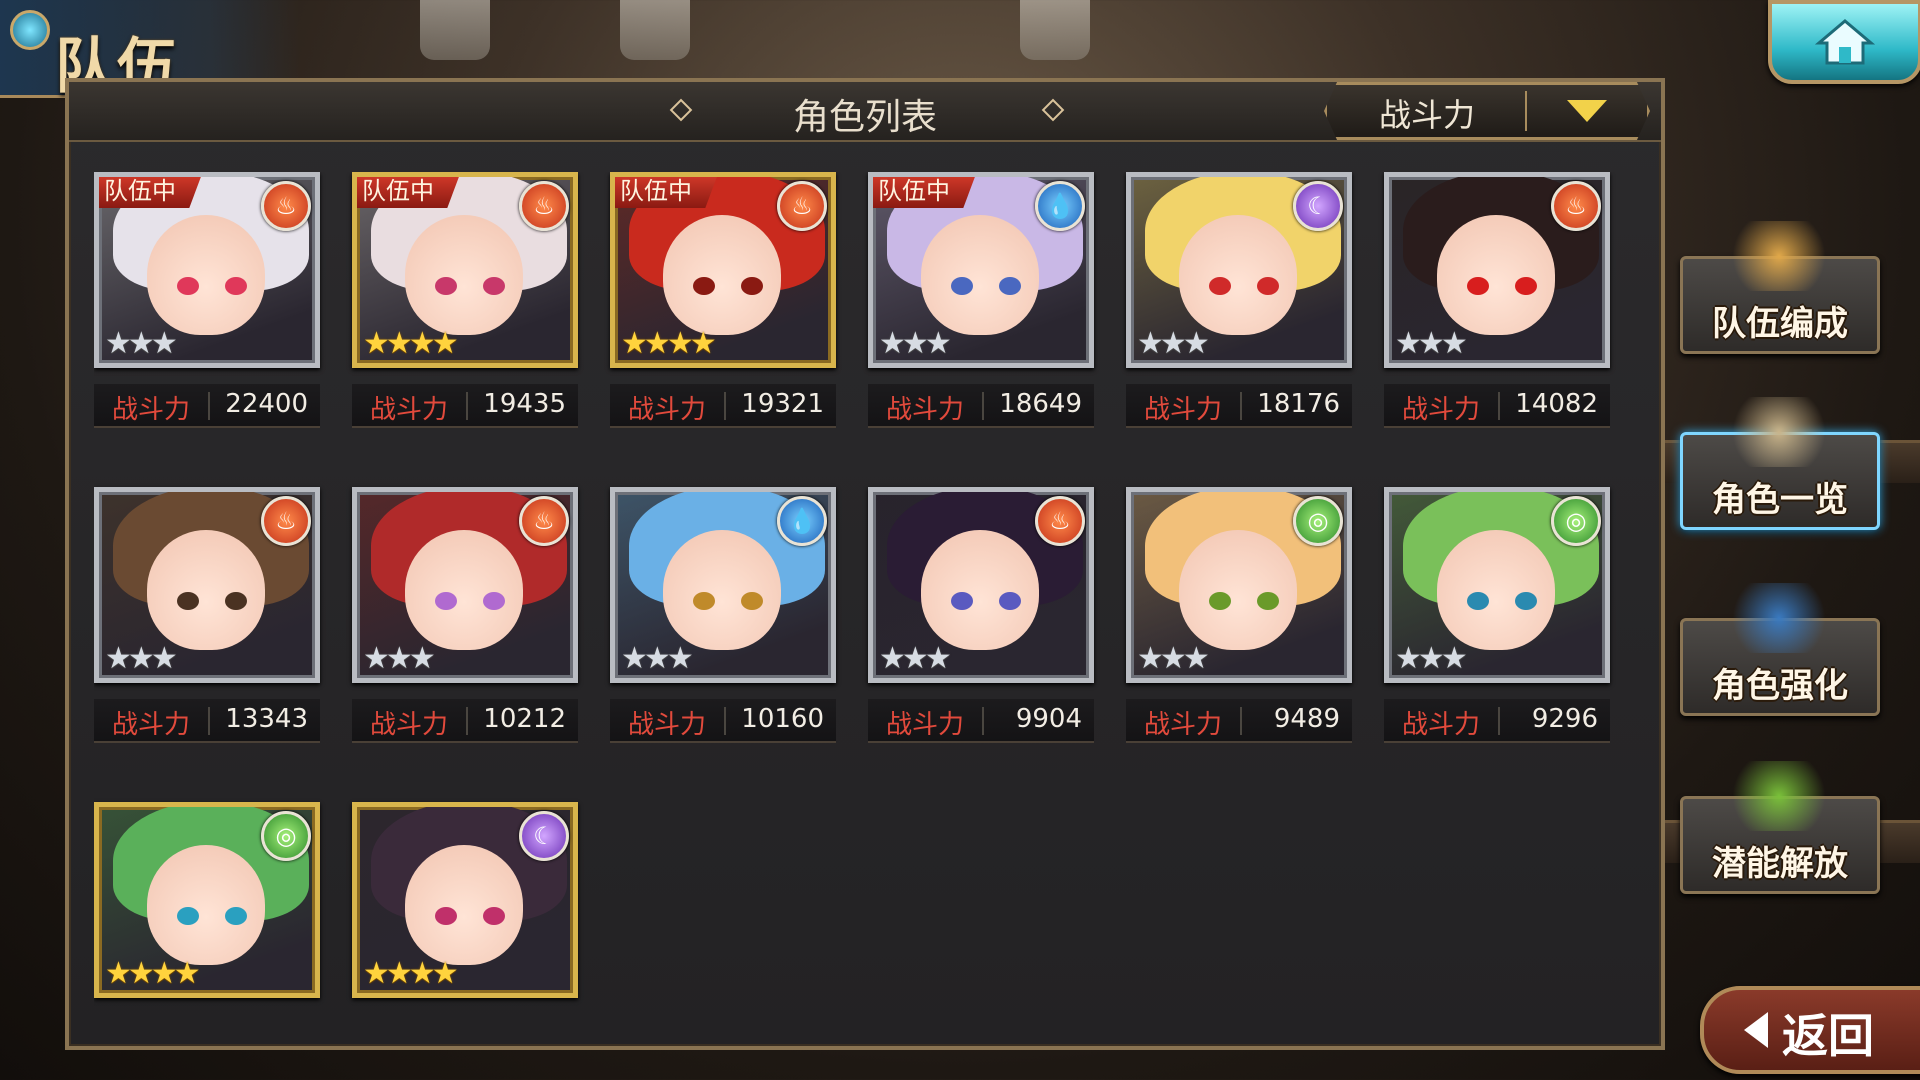 The height and width of the screenshot is (1080, 1920). Describe the element at coordinates (981, 406) in the screenshot. I see `power-bar: 战斗力 18649` at that location.